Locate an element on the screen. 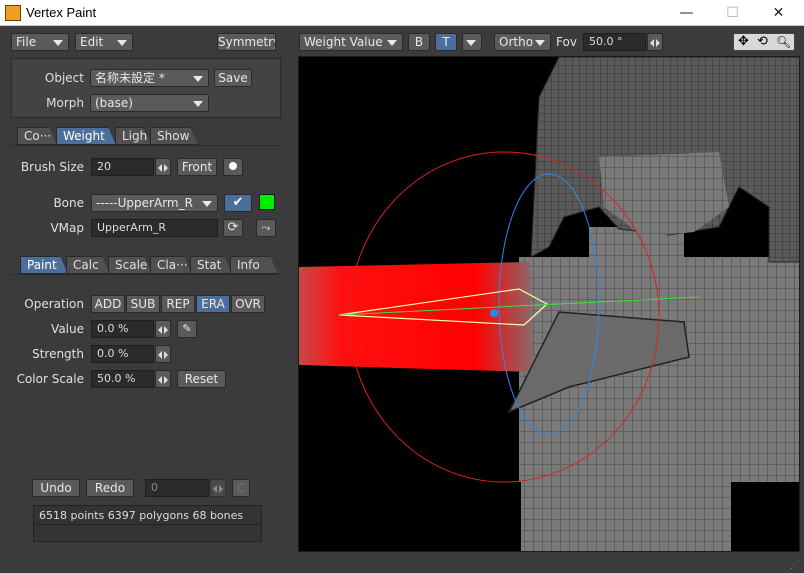 The width and height of the screenshot is (804, 573). status-divider is located at coordinates (147, 524).